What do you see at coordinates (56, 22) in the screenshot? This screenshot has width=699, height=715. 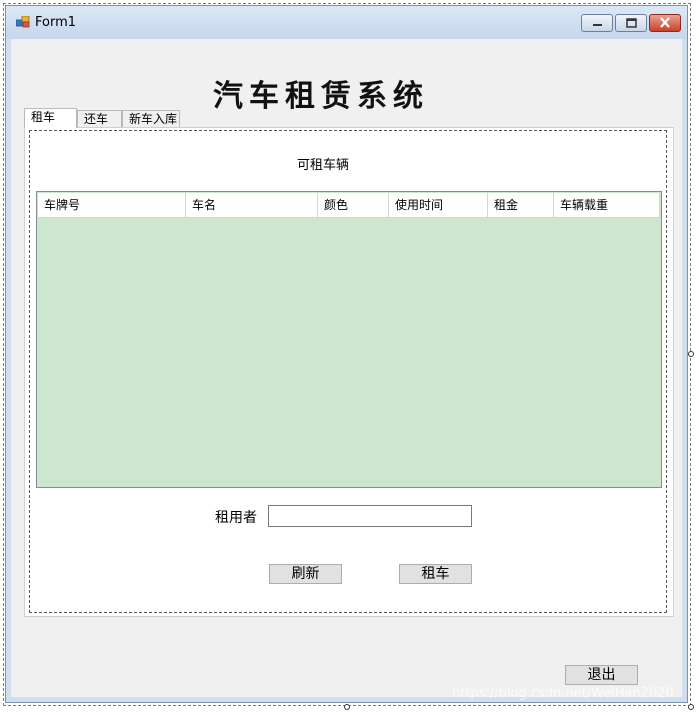 I see `window-title: Form1` at bounding box center [56, 22].